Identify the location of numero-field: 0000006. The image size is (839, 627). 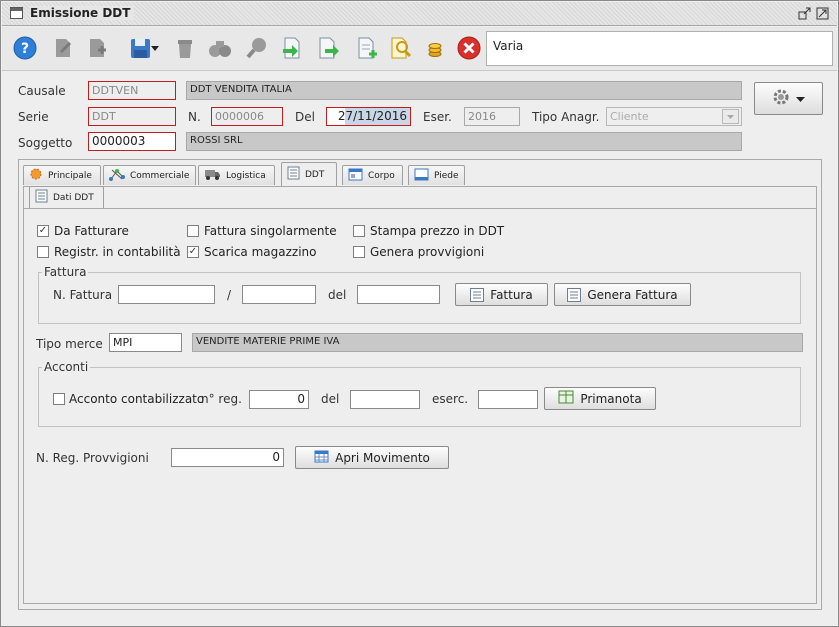
(247, 116).